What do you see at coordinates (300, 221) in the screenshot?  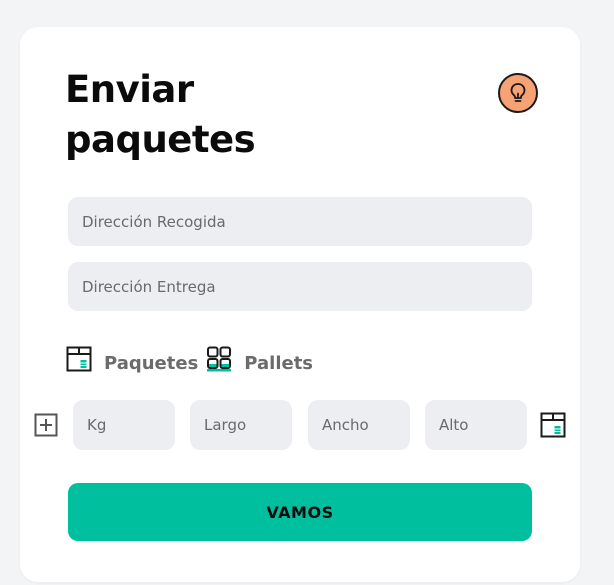 I see `pickup-address-input` at bounding box center [300, 221].